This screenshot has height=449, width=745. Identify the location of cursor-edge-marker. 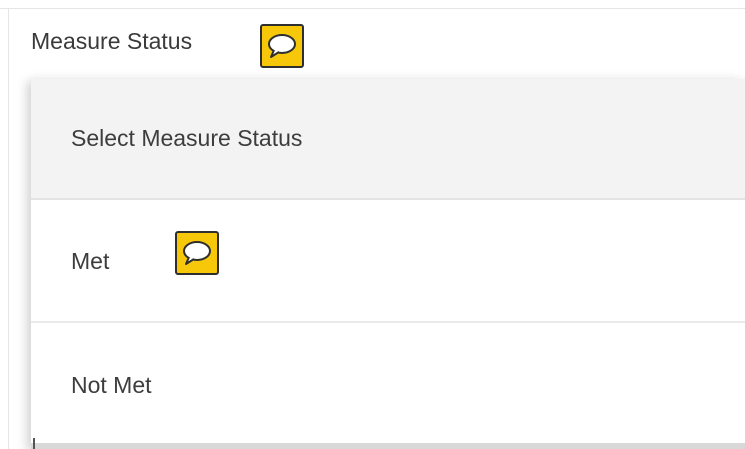
(34, 443).